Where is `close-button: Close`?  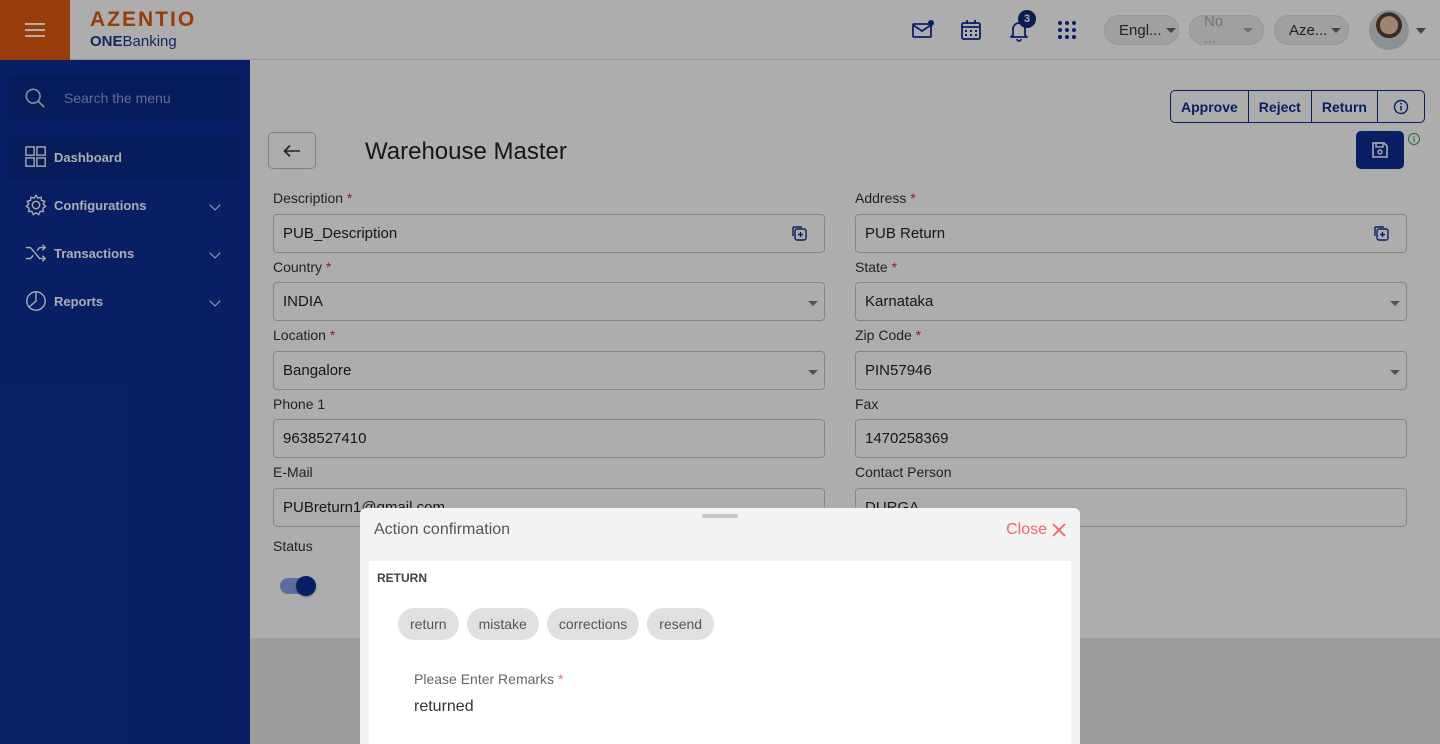
close-button: Close is located at coordinates (1036, 530).